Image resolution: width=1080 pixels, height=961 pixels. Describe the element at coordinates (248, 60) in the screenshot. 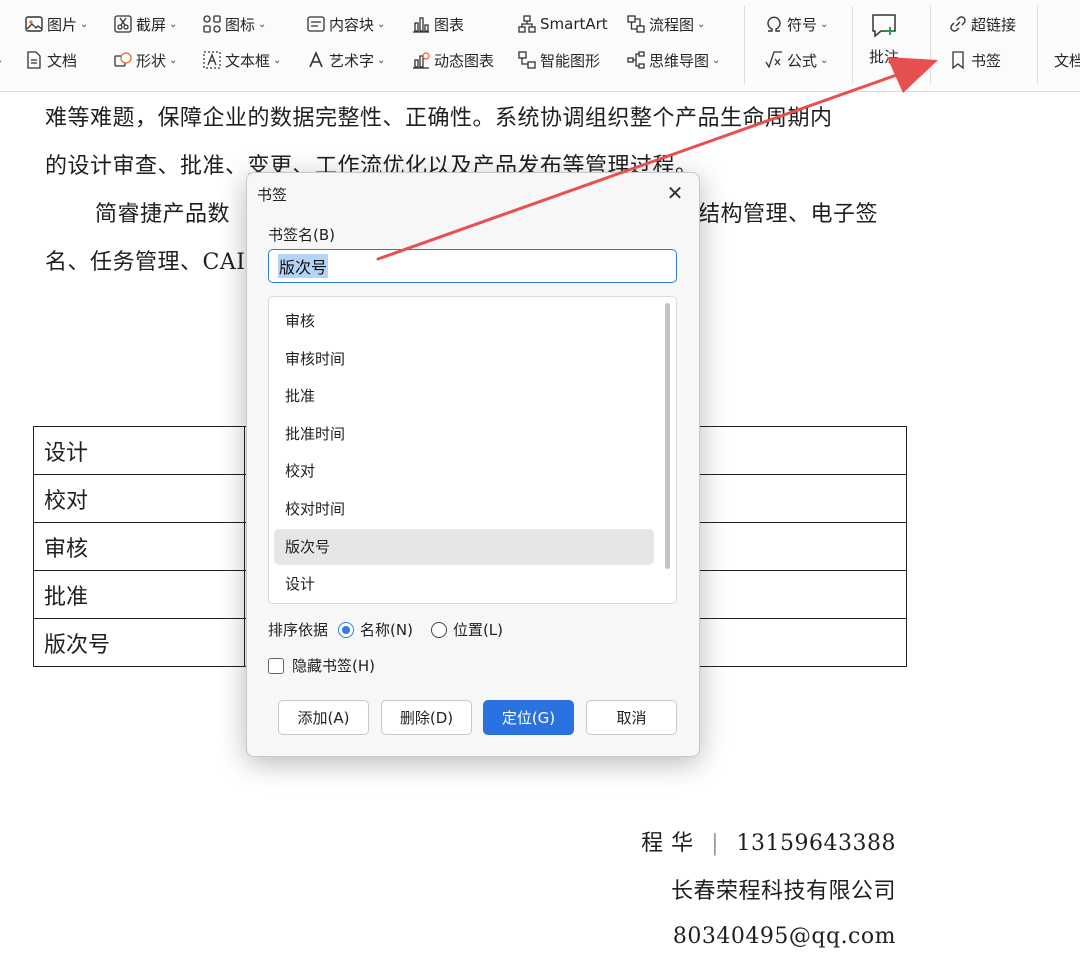

I see `textbox-label: 文本框` at that location.